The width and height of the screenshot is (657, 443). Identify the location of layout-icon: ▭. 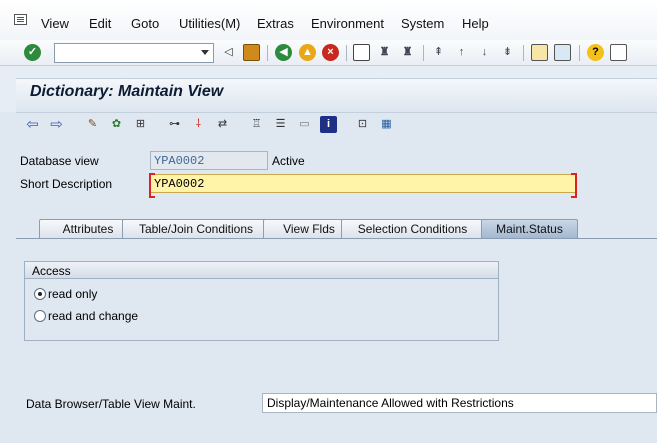
(304, 124).